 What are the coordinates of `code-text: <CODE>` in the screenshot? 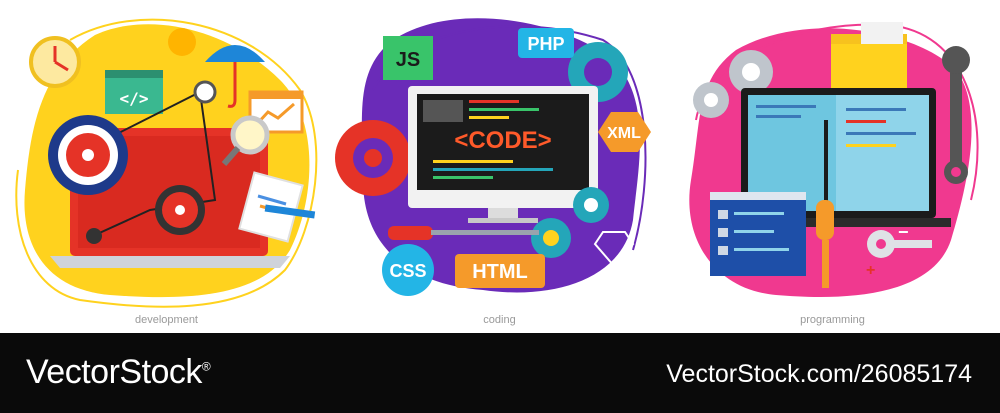 It's located at (502, 140).